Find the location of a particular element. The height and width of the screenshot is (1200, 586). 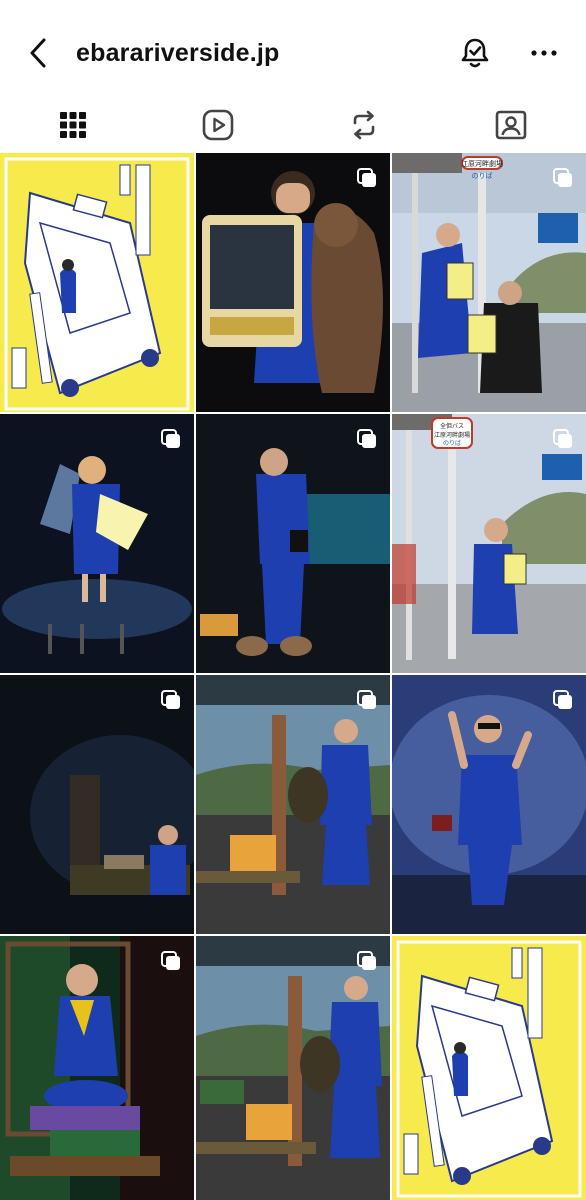

tab-posts is located at coordinates (73, 125).